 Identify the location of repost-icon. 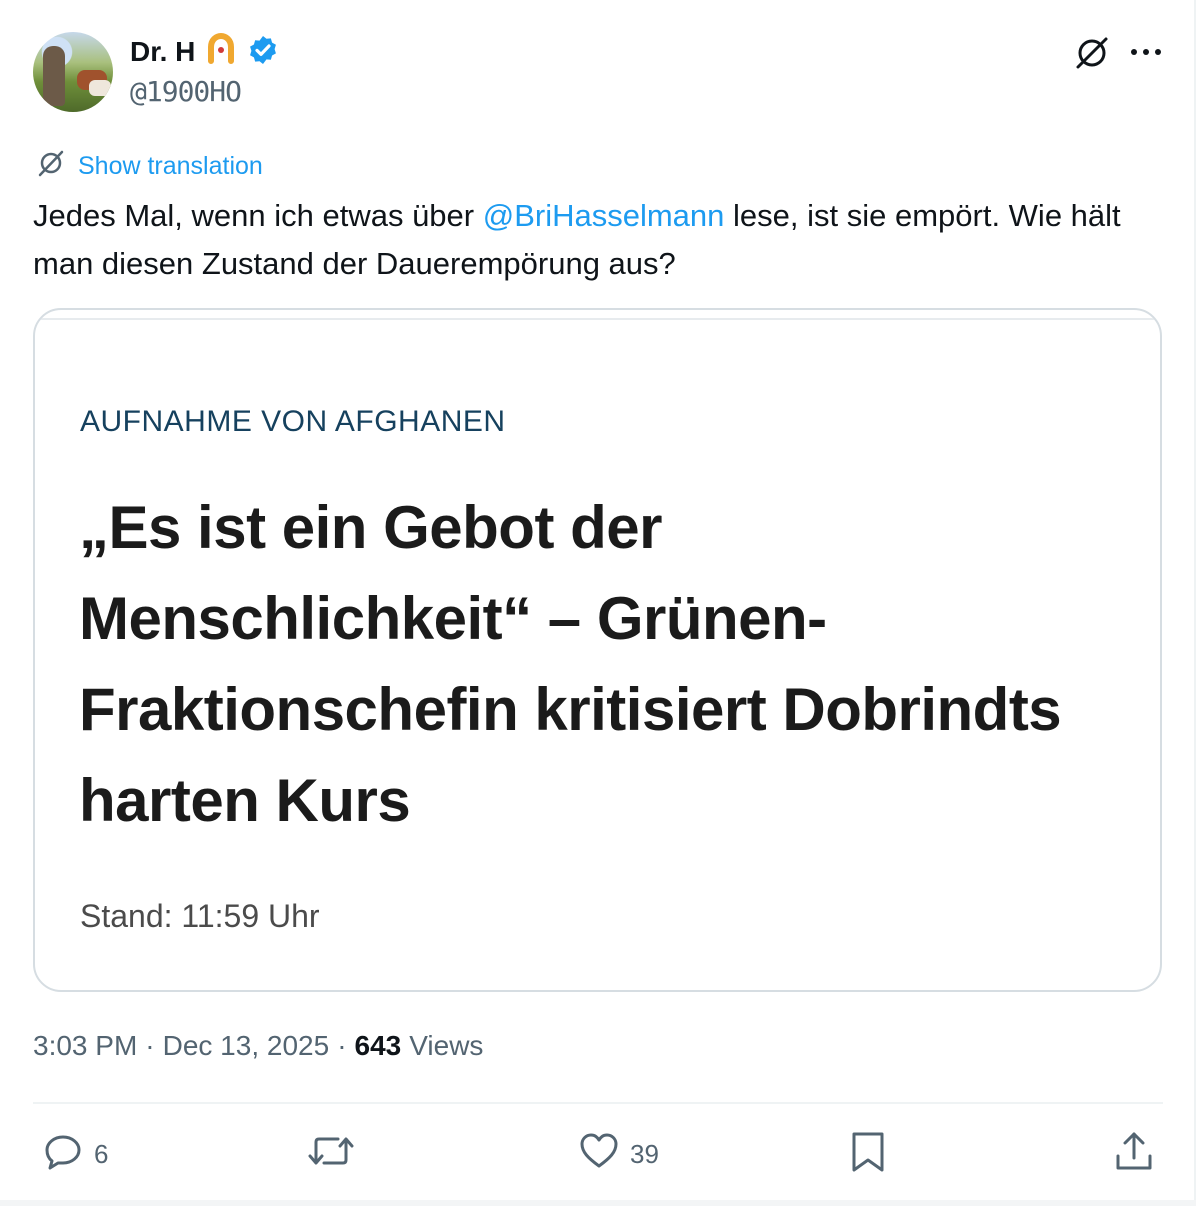
(331, 1154).